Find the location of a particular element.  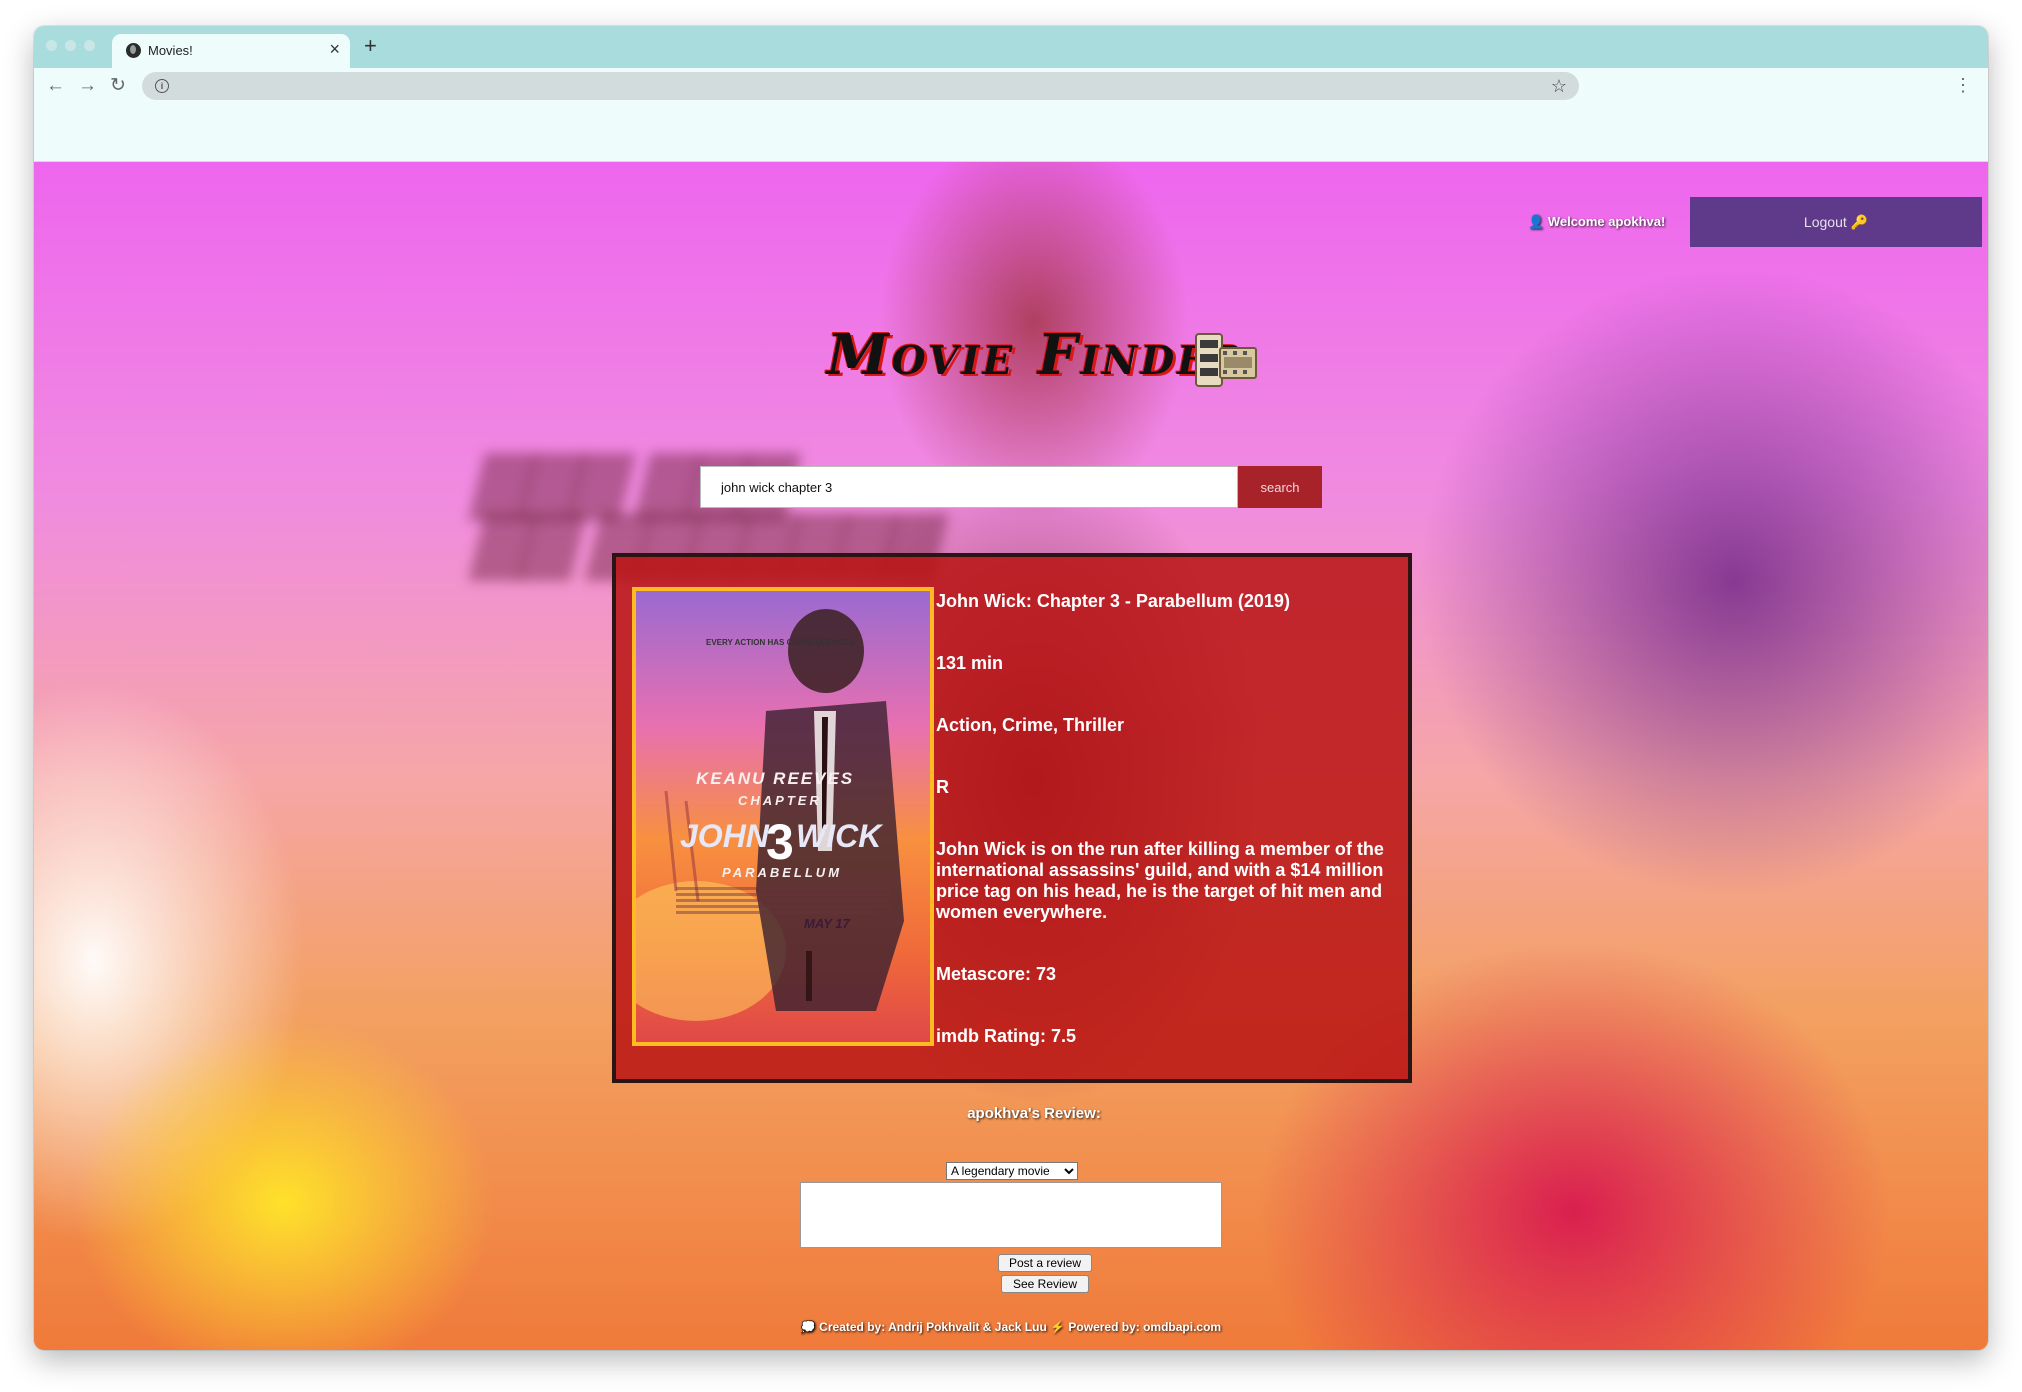

poster-date: MAY 17 is located at coordinates (827, 923).